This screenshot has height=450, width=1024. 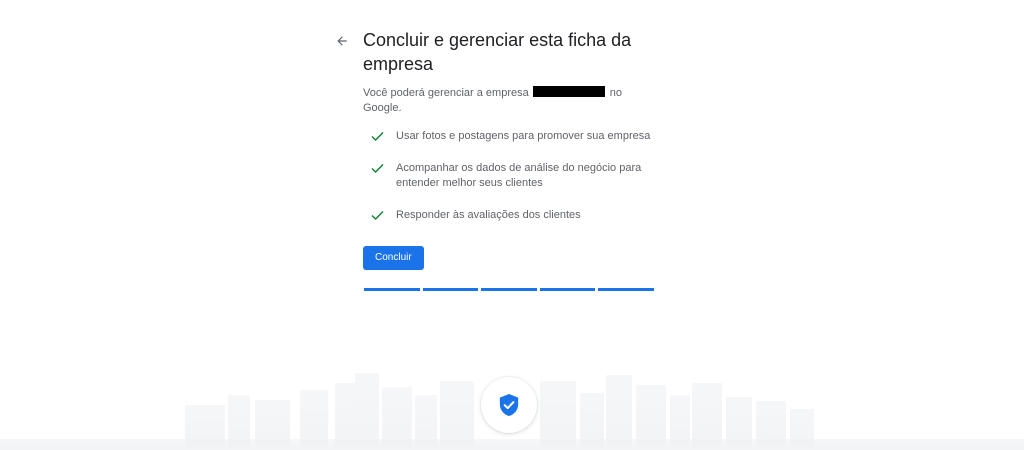 I want to click on verified-shield-icon, so click(x=509, y=405).